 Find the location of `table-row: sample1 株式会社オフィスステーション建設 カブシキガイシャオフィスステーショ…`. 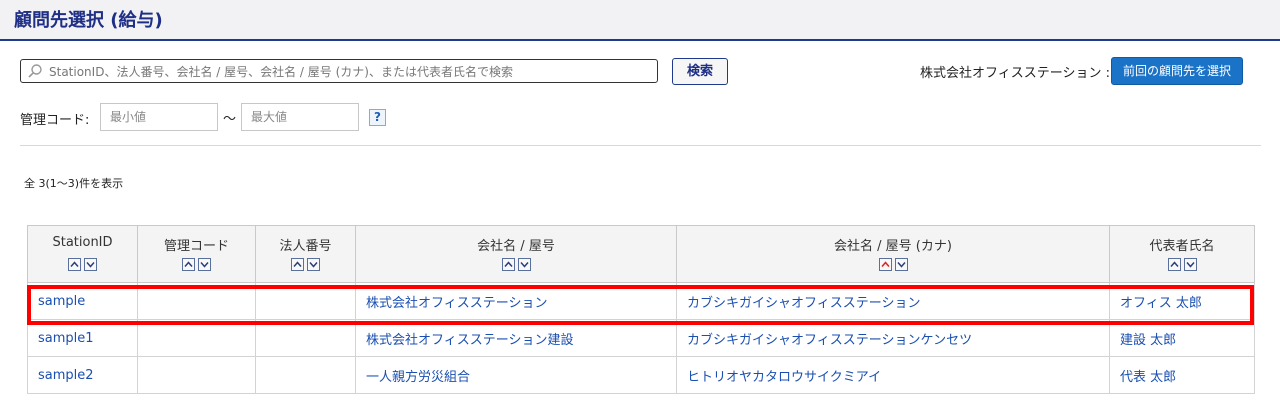

table-row: sample1 株式会社オフィスステーション建設 カブシキガイシャオフィスステーショ… is located at coordinates (641, 338).